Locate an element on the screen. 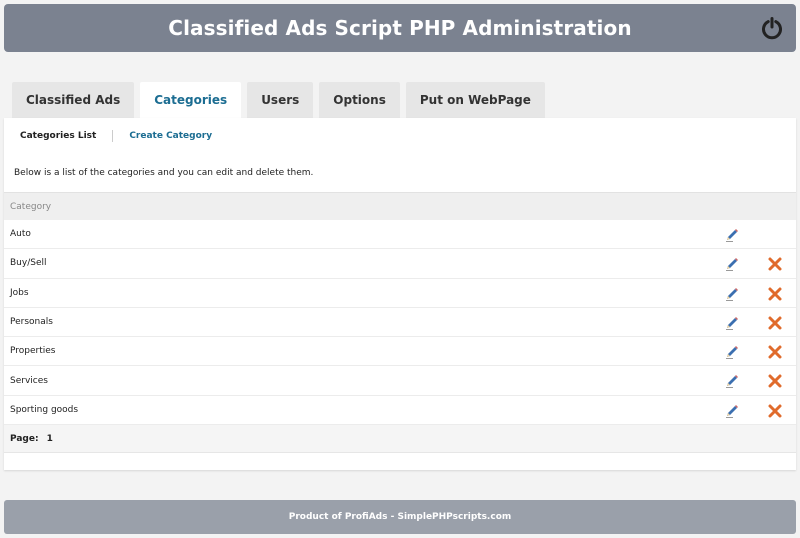 The height and width of the screenshot is (538, 800). tab-put-on-webpage: Put on WebPage is located at coordinates (475, 100).